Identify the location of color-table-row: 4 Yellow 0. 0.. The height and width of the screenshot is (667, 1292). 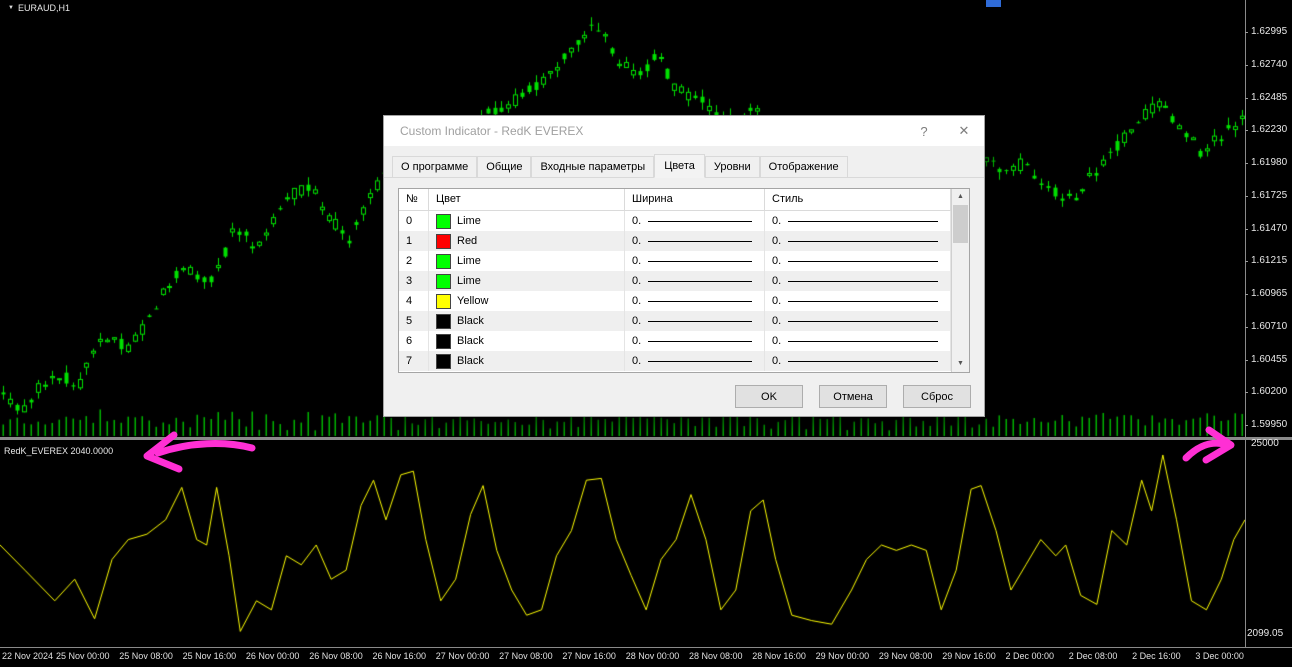
(675, 301).